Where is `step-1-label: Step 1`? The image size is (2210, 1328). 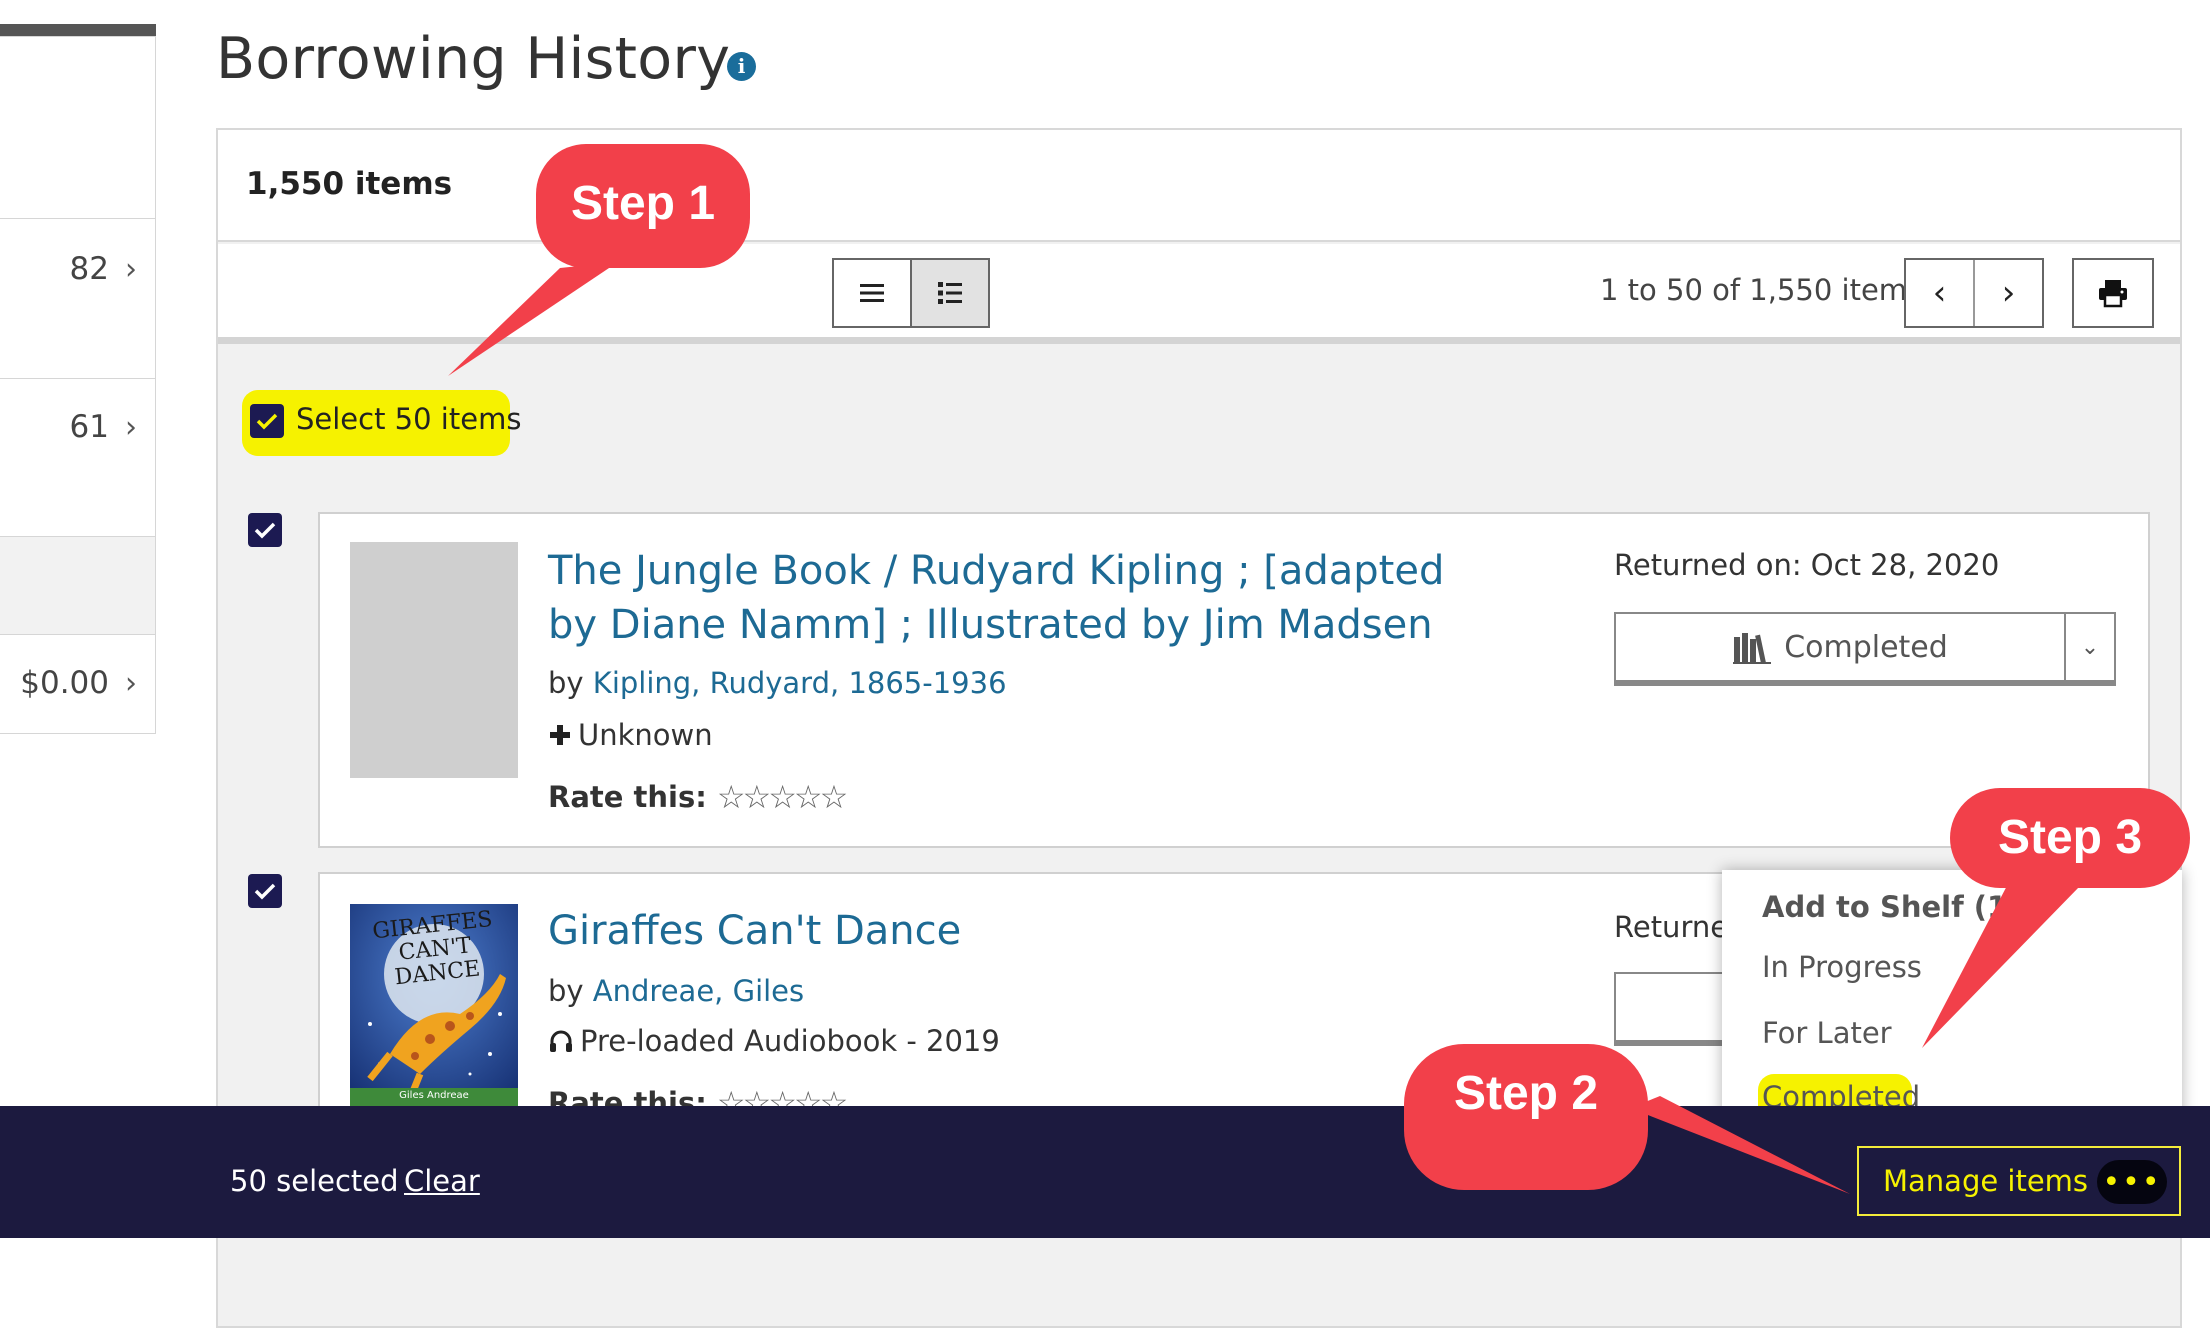 step-1-label: Step 1 is located at coordinates (643, 203).